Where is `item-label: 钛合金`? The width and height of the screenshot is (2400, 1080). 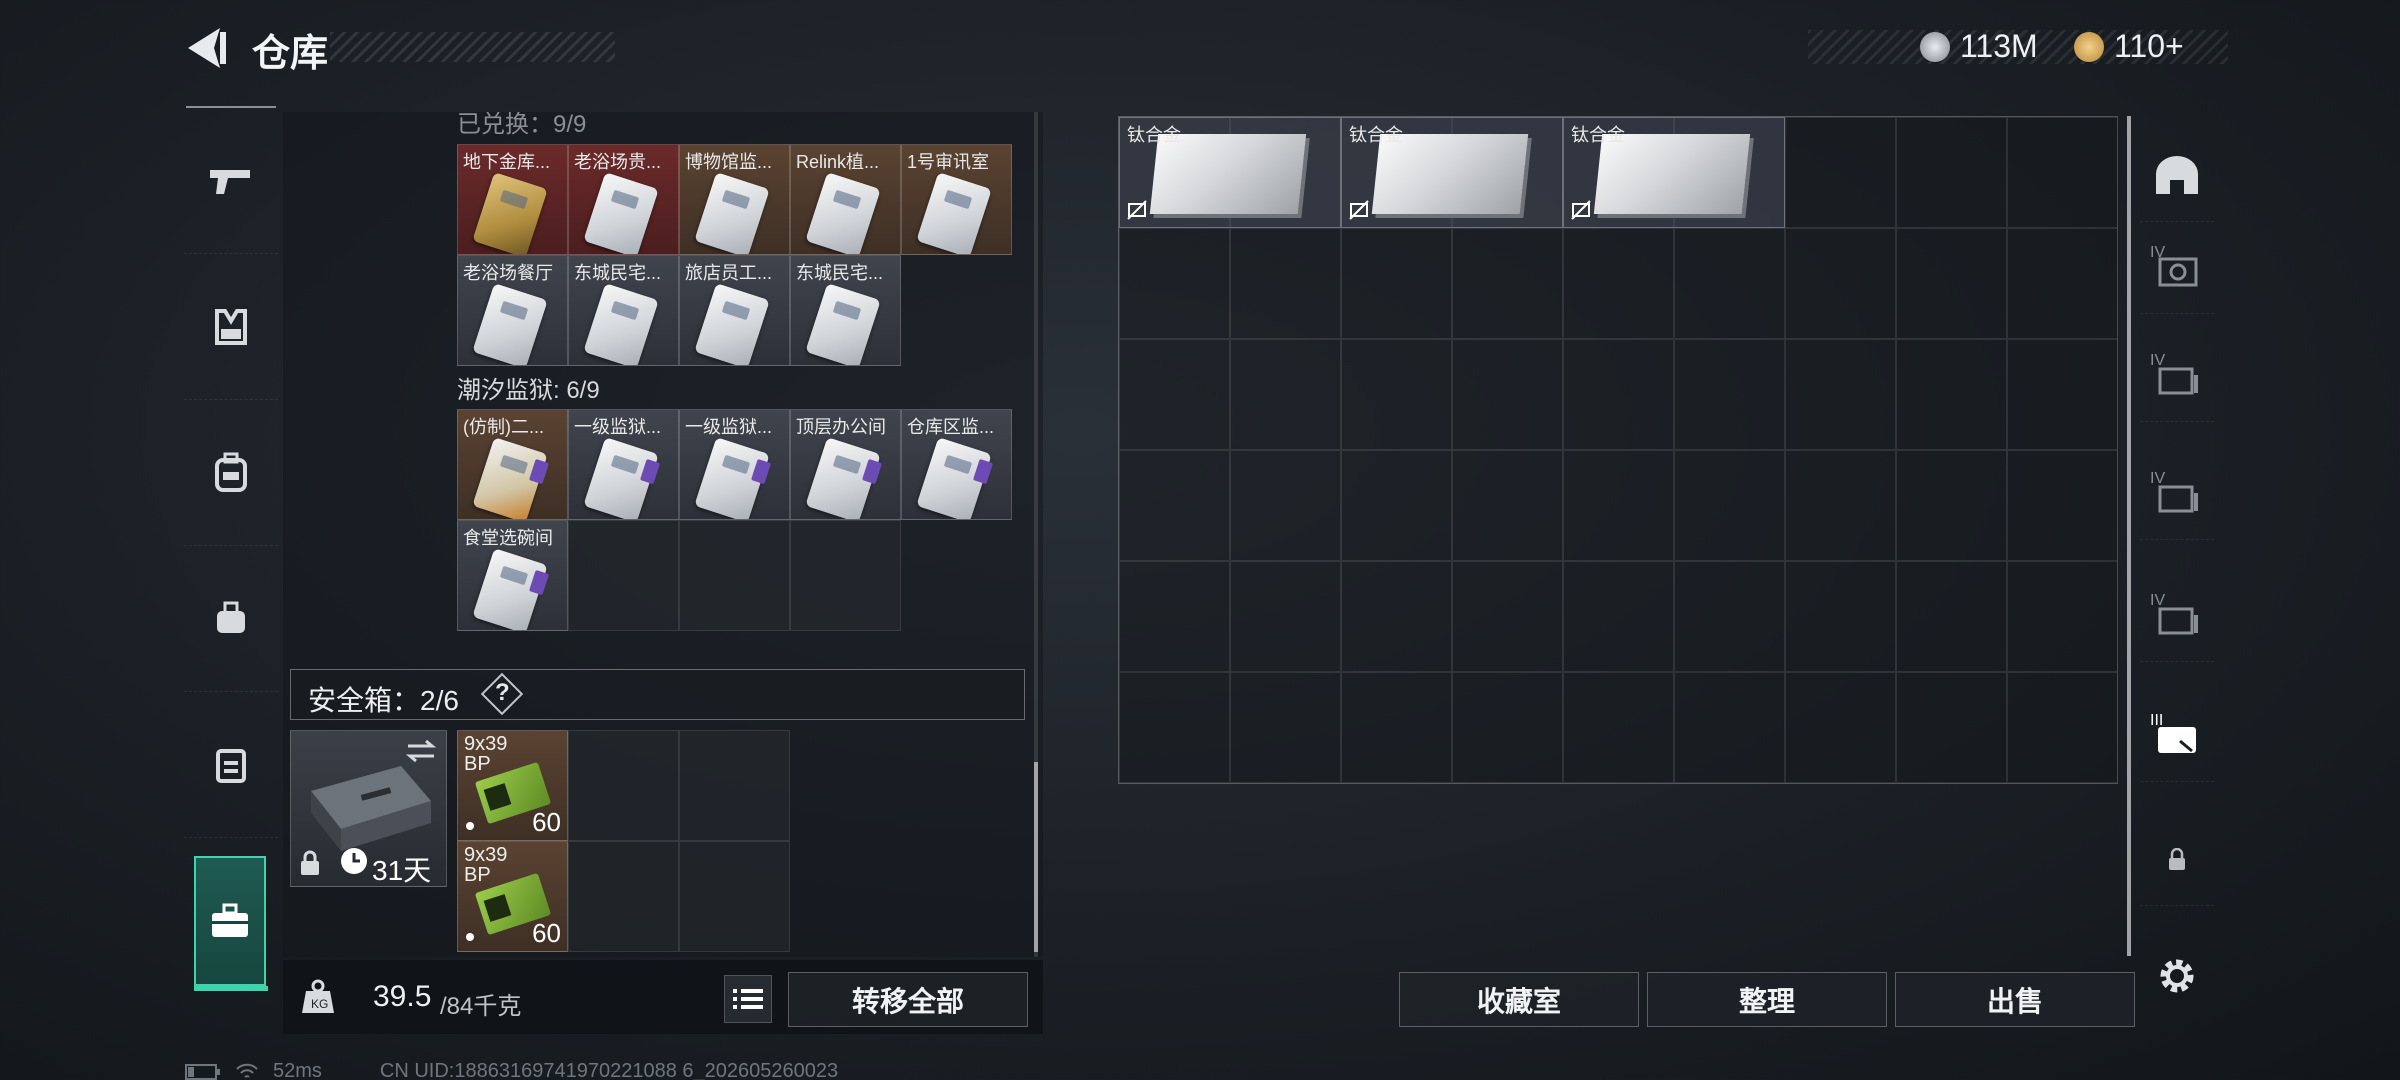 item-label: 钛合金 is located at coordinates (1154, 135).